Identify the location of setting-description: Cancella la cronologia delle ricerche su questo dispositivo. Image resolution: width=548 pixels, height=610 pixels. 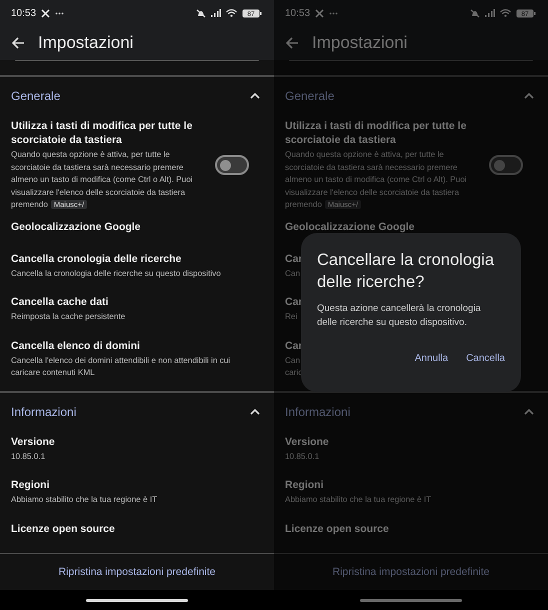
(116, 274).